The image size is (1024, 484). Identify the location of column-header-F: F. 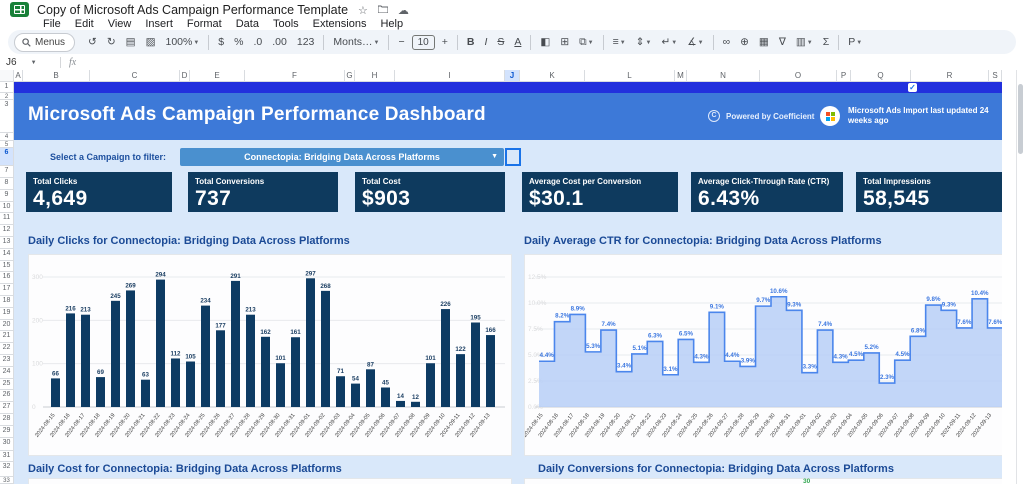
(295, 76).